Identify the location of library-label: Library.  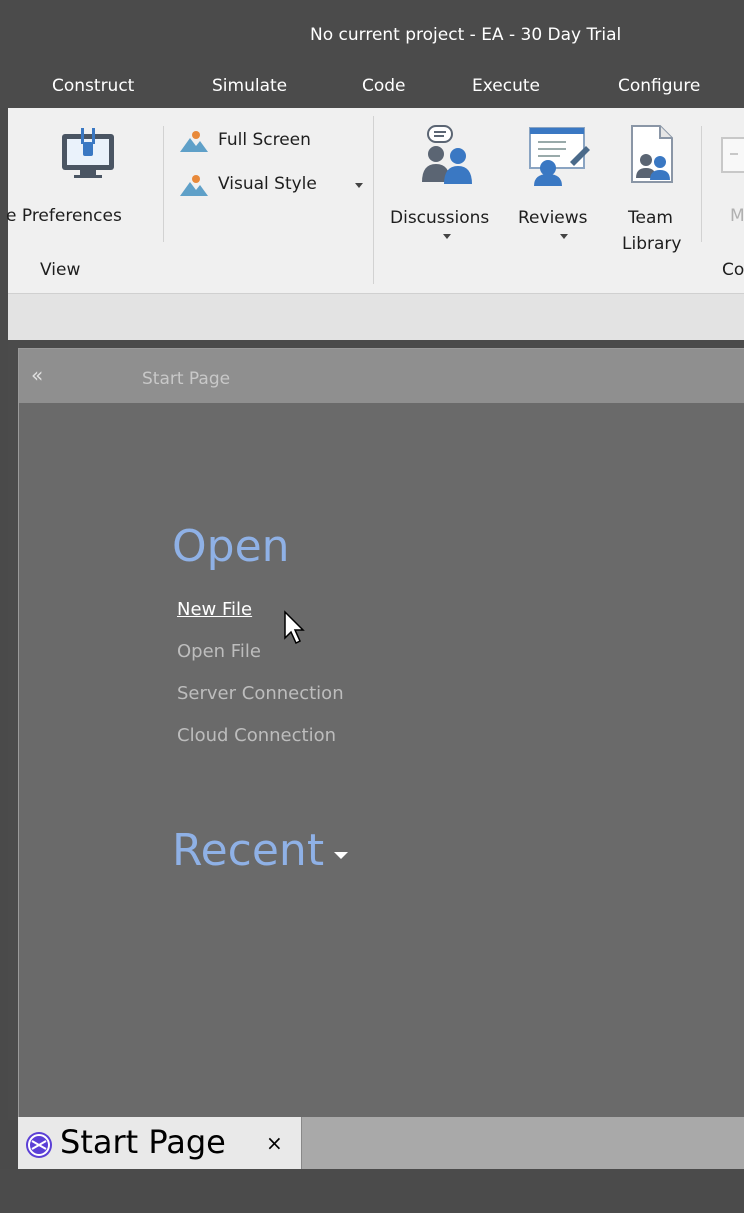
(652, 244).